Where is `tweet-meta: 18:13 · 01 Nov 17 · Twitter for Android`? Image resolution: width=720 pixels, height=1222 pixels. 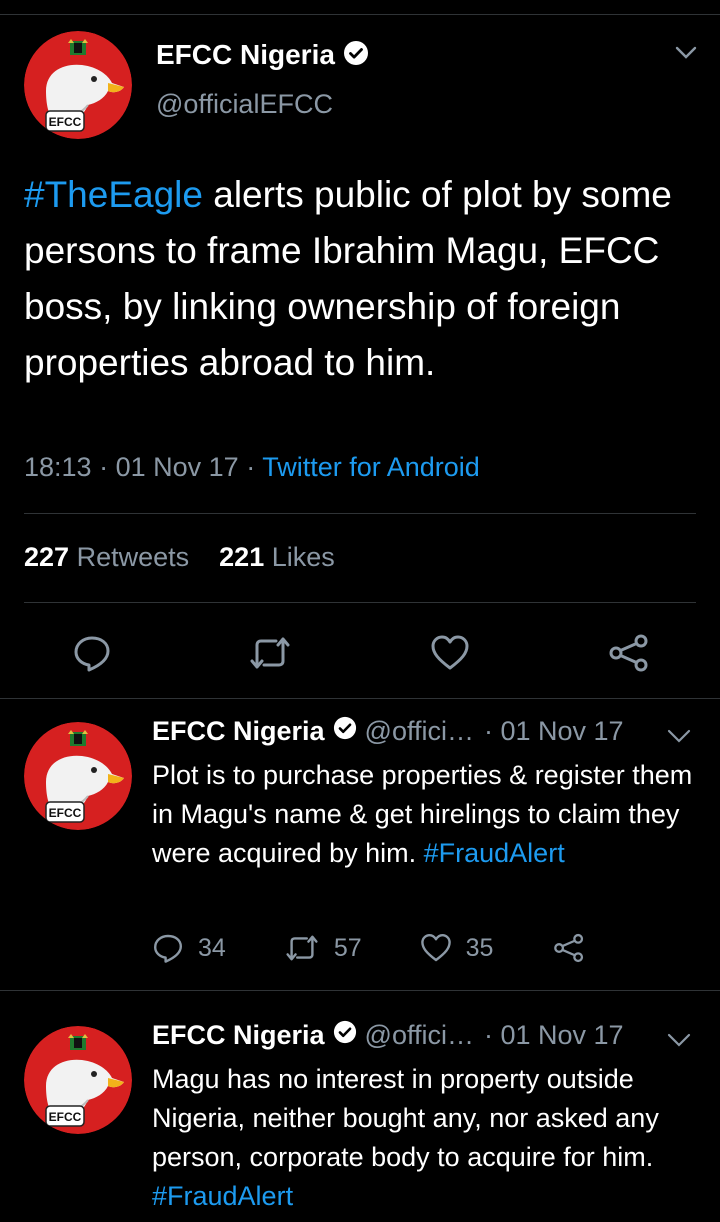
tweet-meta: 18:13 · 01 Nov 17 · Twitter for Android is located at coordinates (252, 467).